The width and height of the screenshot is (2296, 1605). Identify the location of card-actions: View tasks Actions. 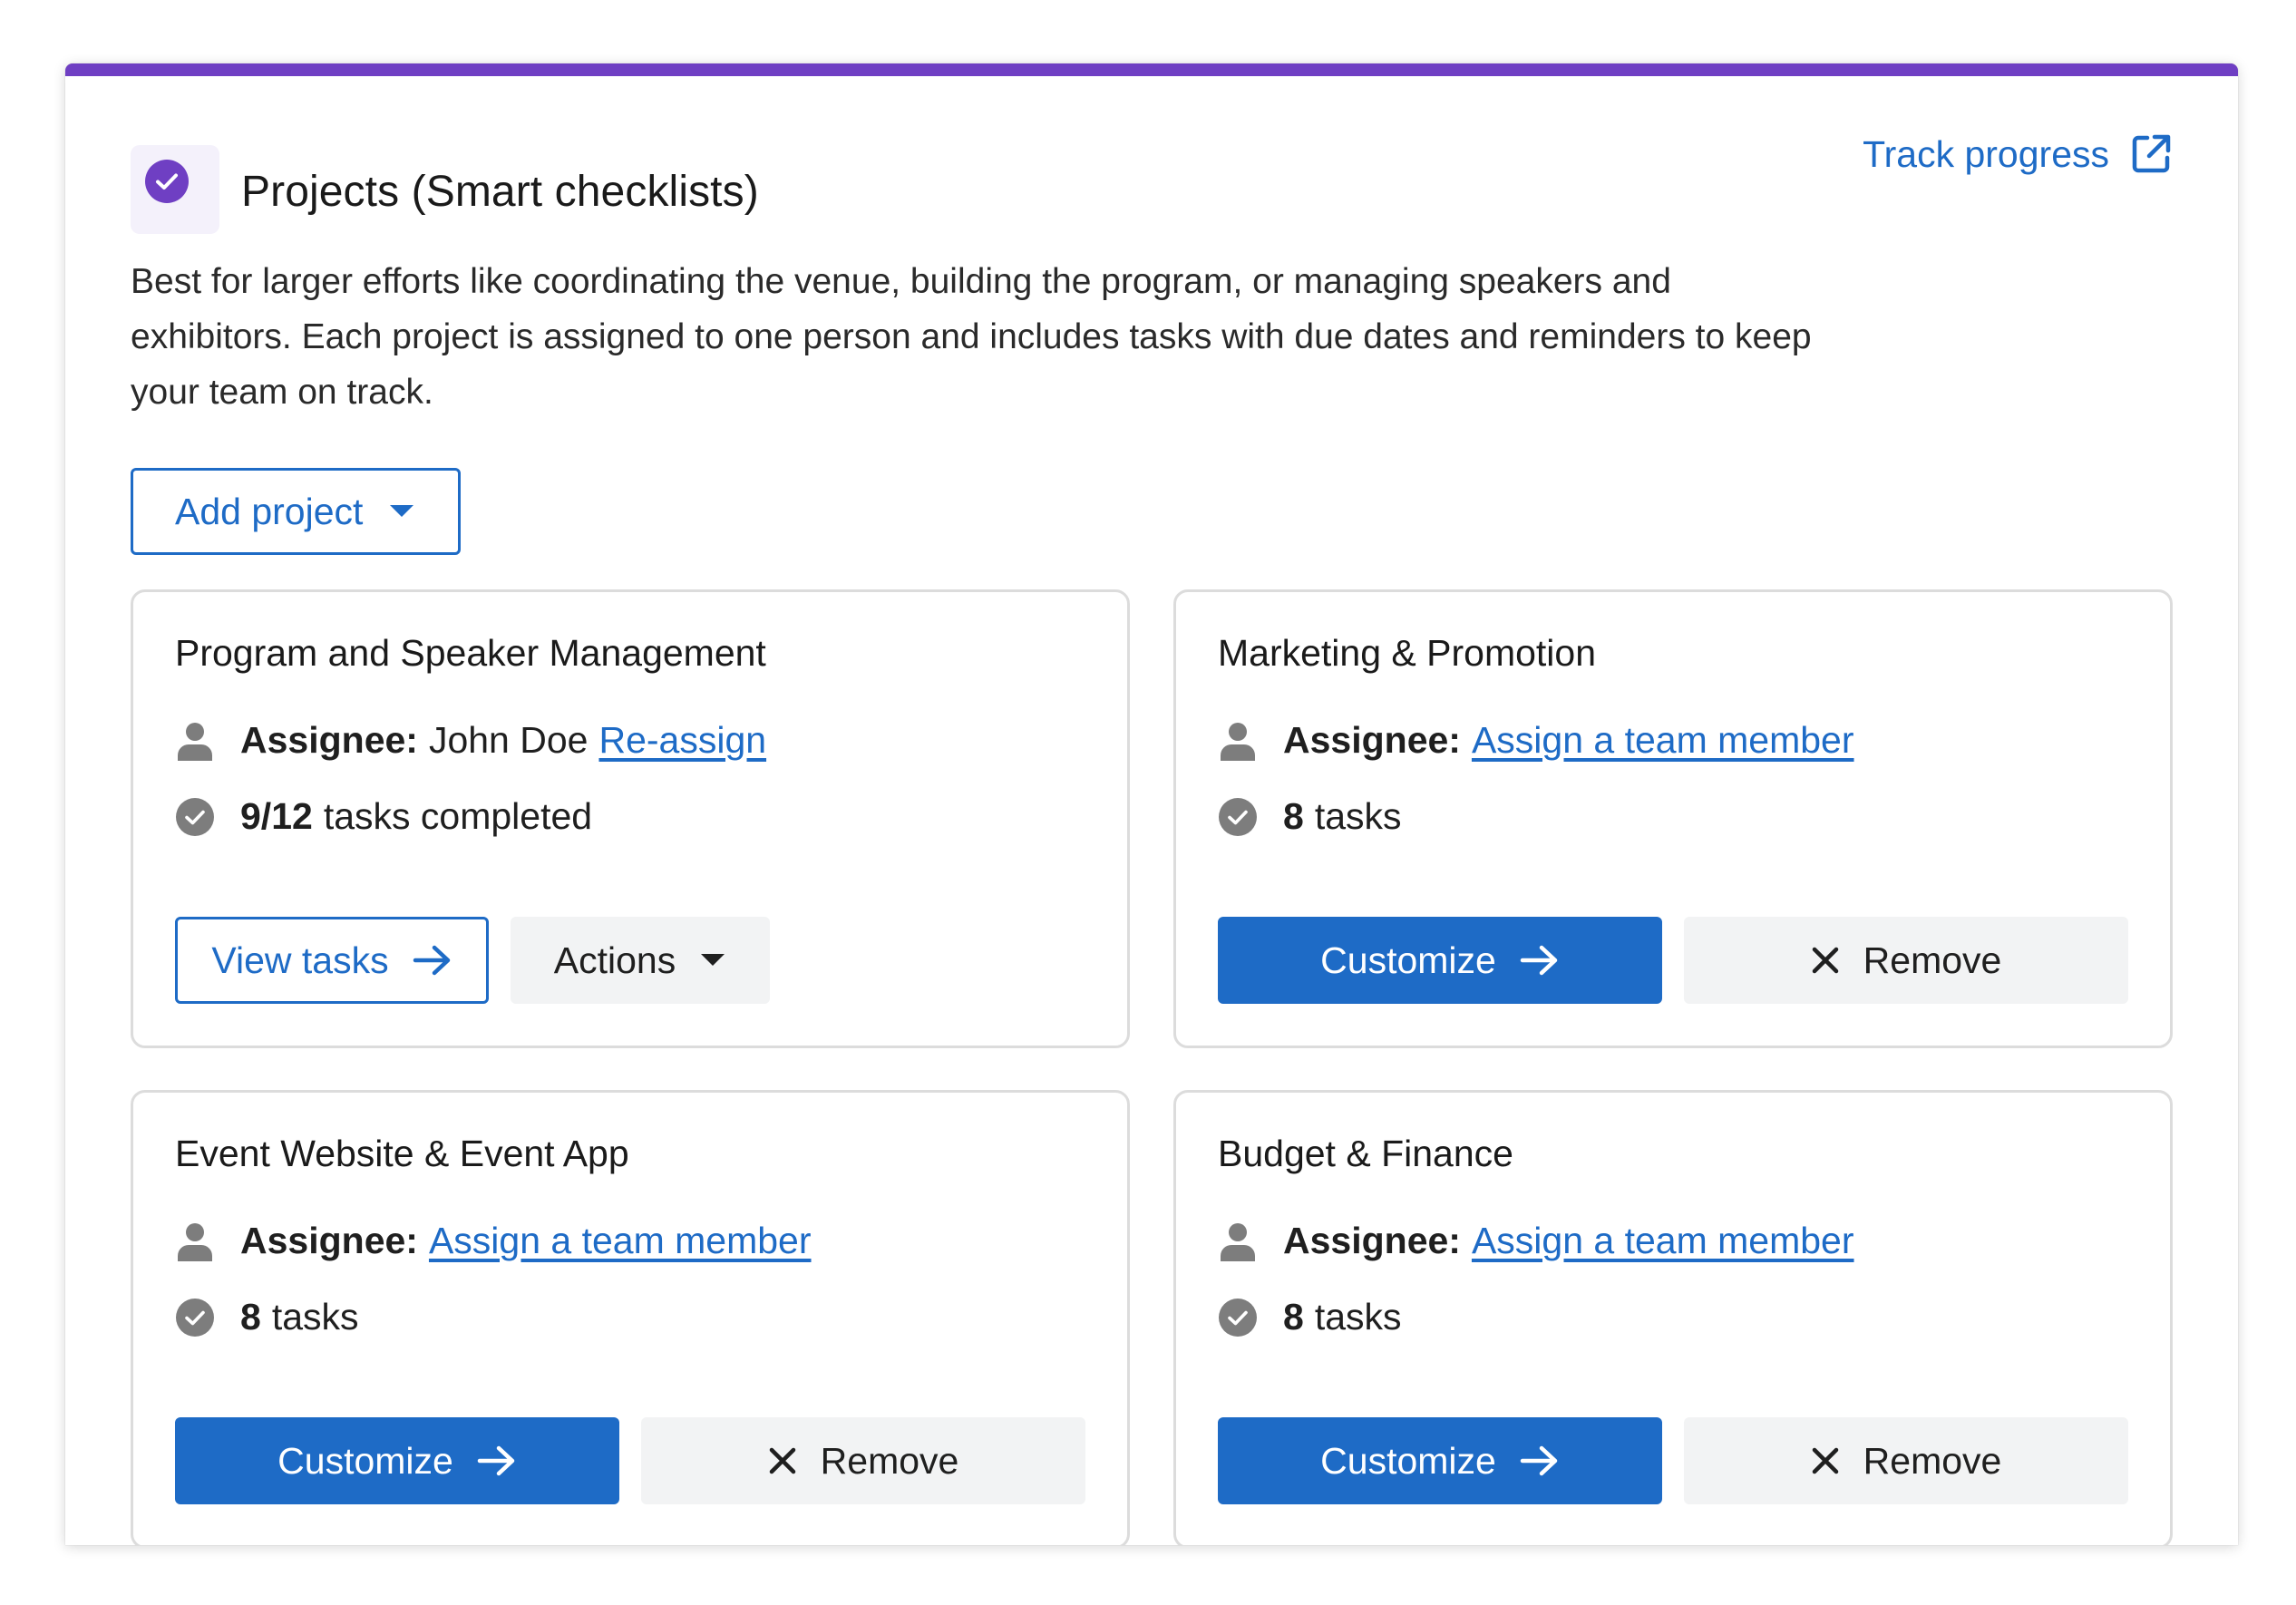
(472, 960).